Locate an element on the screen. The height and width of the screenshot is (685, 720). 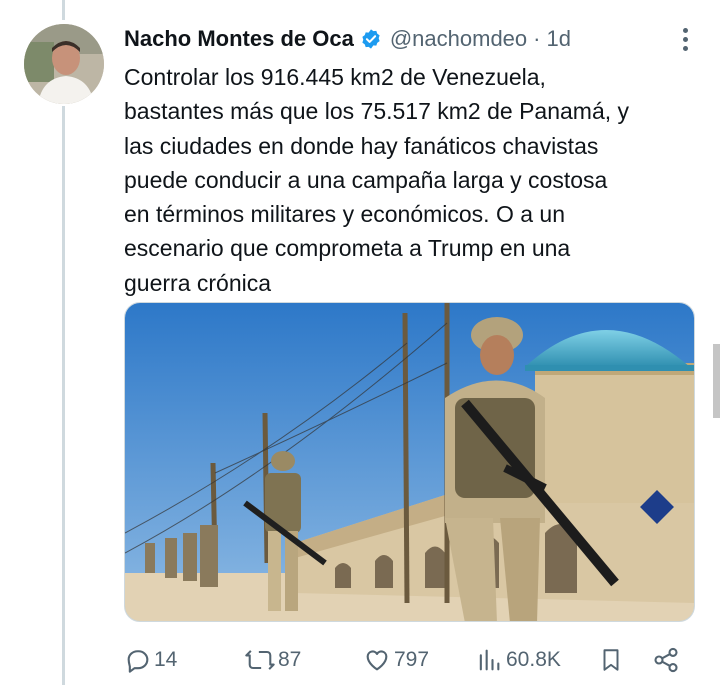
bookmark-button is located at coordinates (611, 660).